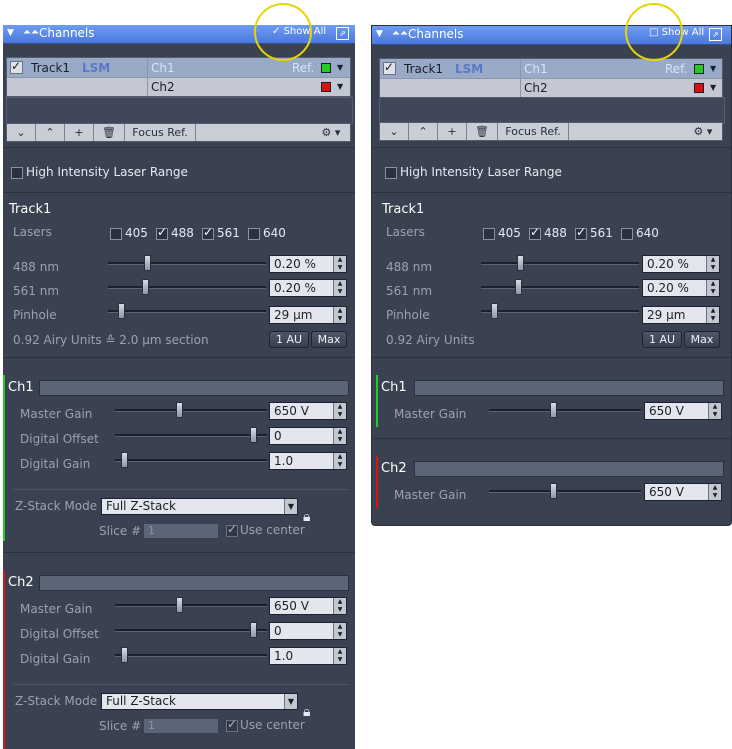 This screenshot has height=749, width=732. Describe the element at coordinates (191, 655) in the screenshot. I see `ch2-digital-gain-track` at that location.